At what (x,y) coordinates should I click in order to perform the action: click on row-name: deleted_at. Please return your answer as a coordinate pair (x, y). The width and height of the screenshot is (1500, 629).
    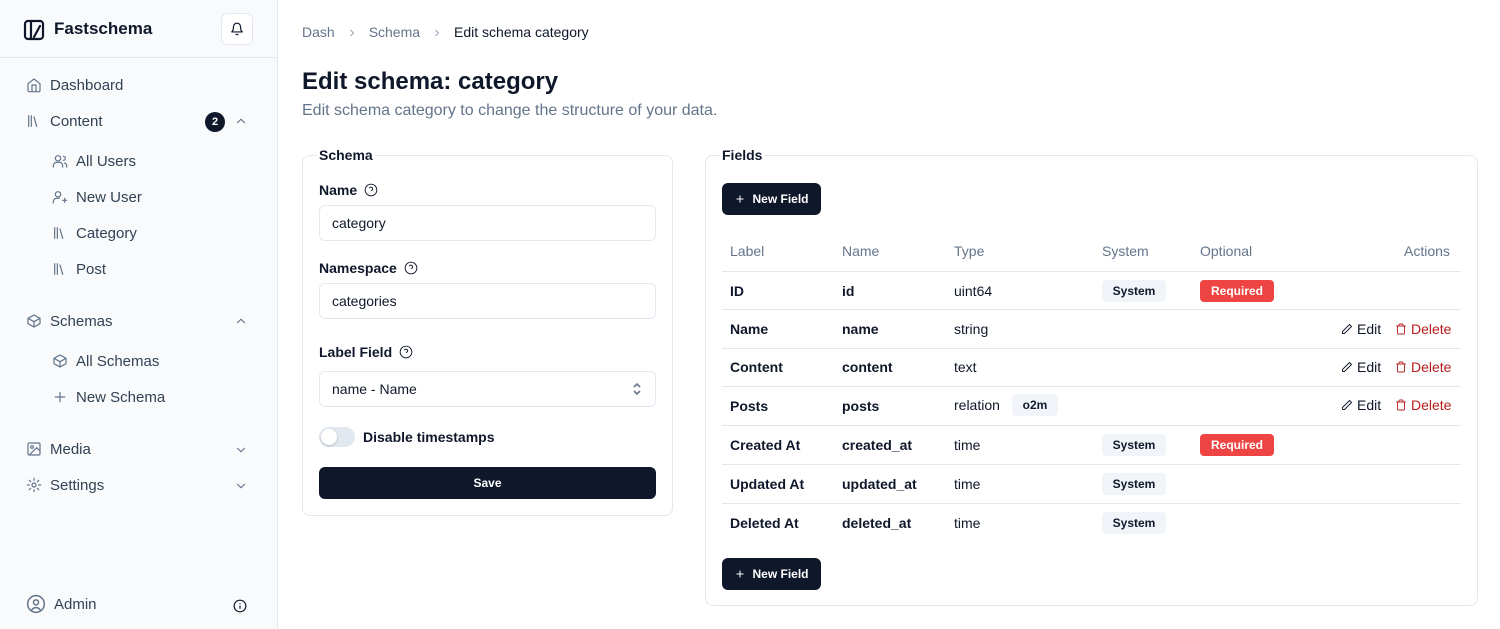
    Looking at the image, I should click on (877, 523).